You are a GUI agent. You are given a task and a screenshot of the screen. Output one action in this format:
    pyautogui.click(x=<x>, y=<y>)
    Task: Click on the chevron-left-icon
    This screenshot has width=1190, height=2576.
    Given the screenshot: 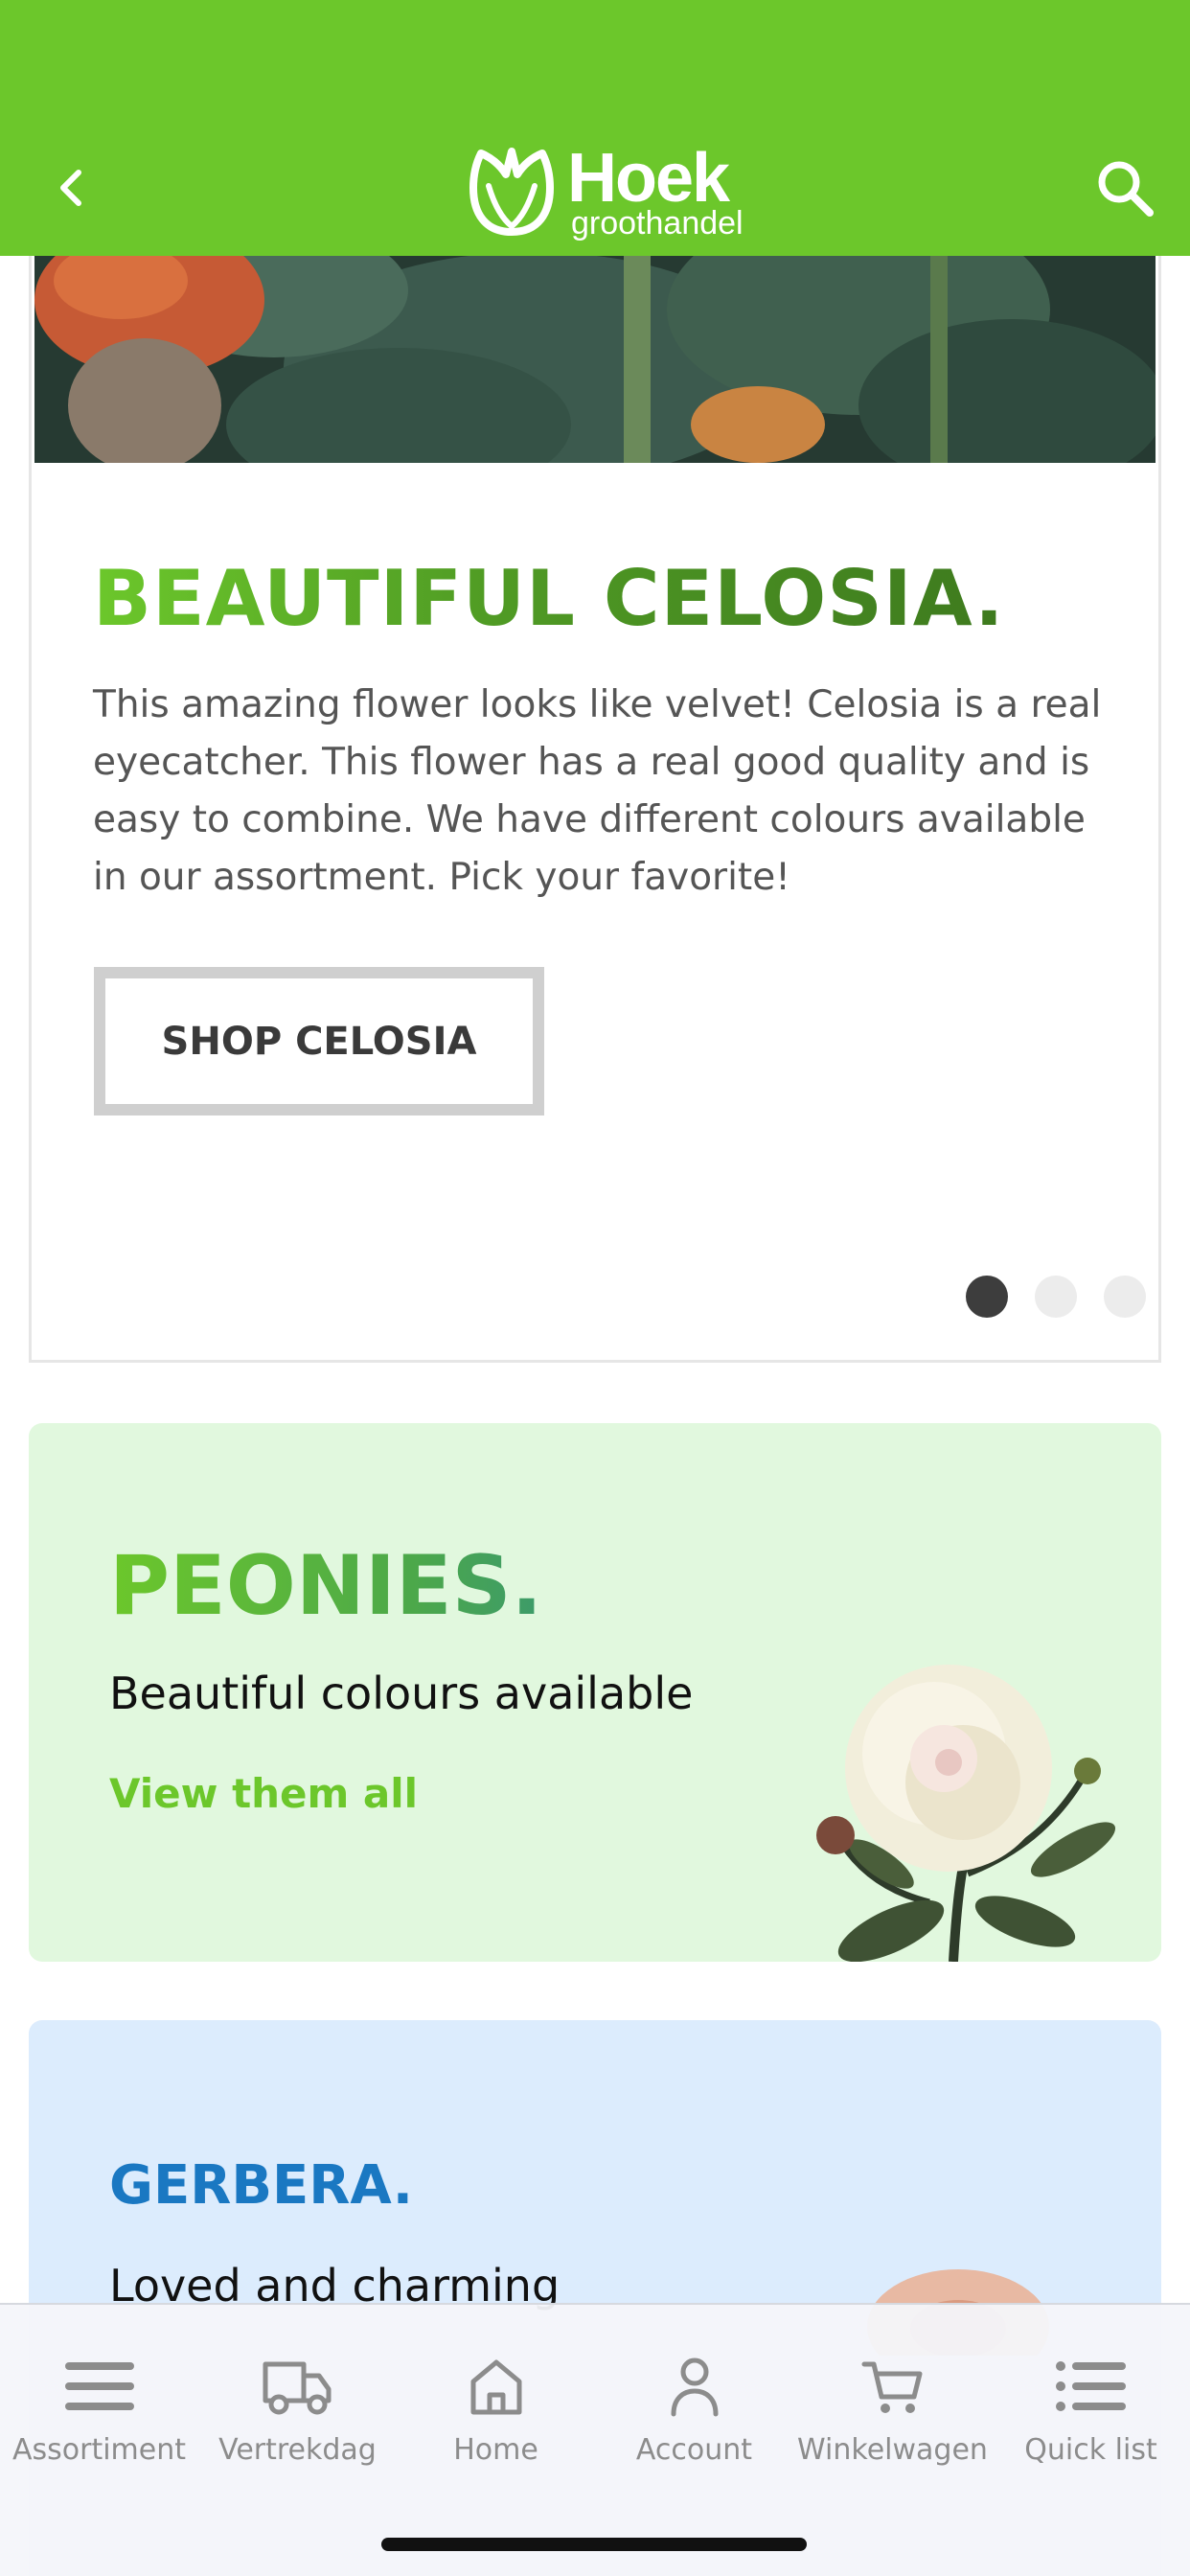 What is the action you would take?
    pyautogui.click(x=70, y=188)
    